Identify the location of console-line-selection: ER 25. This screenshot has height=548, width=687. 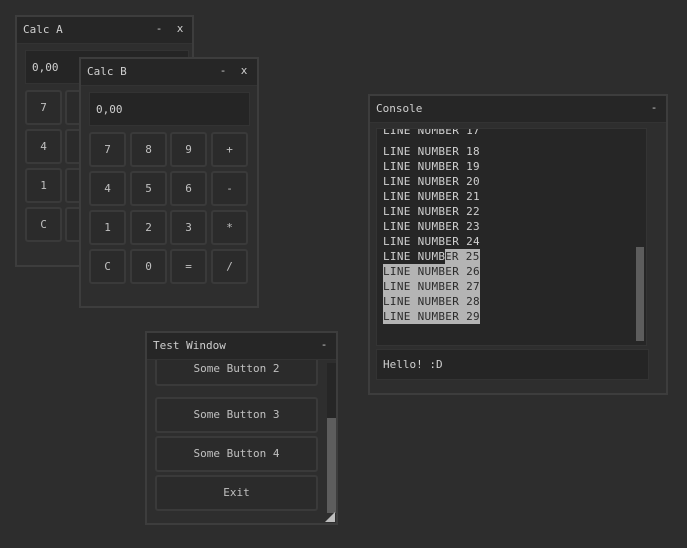
(462, 256).